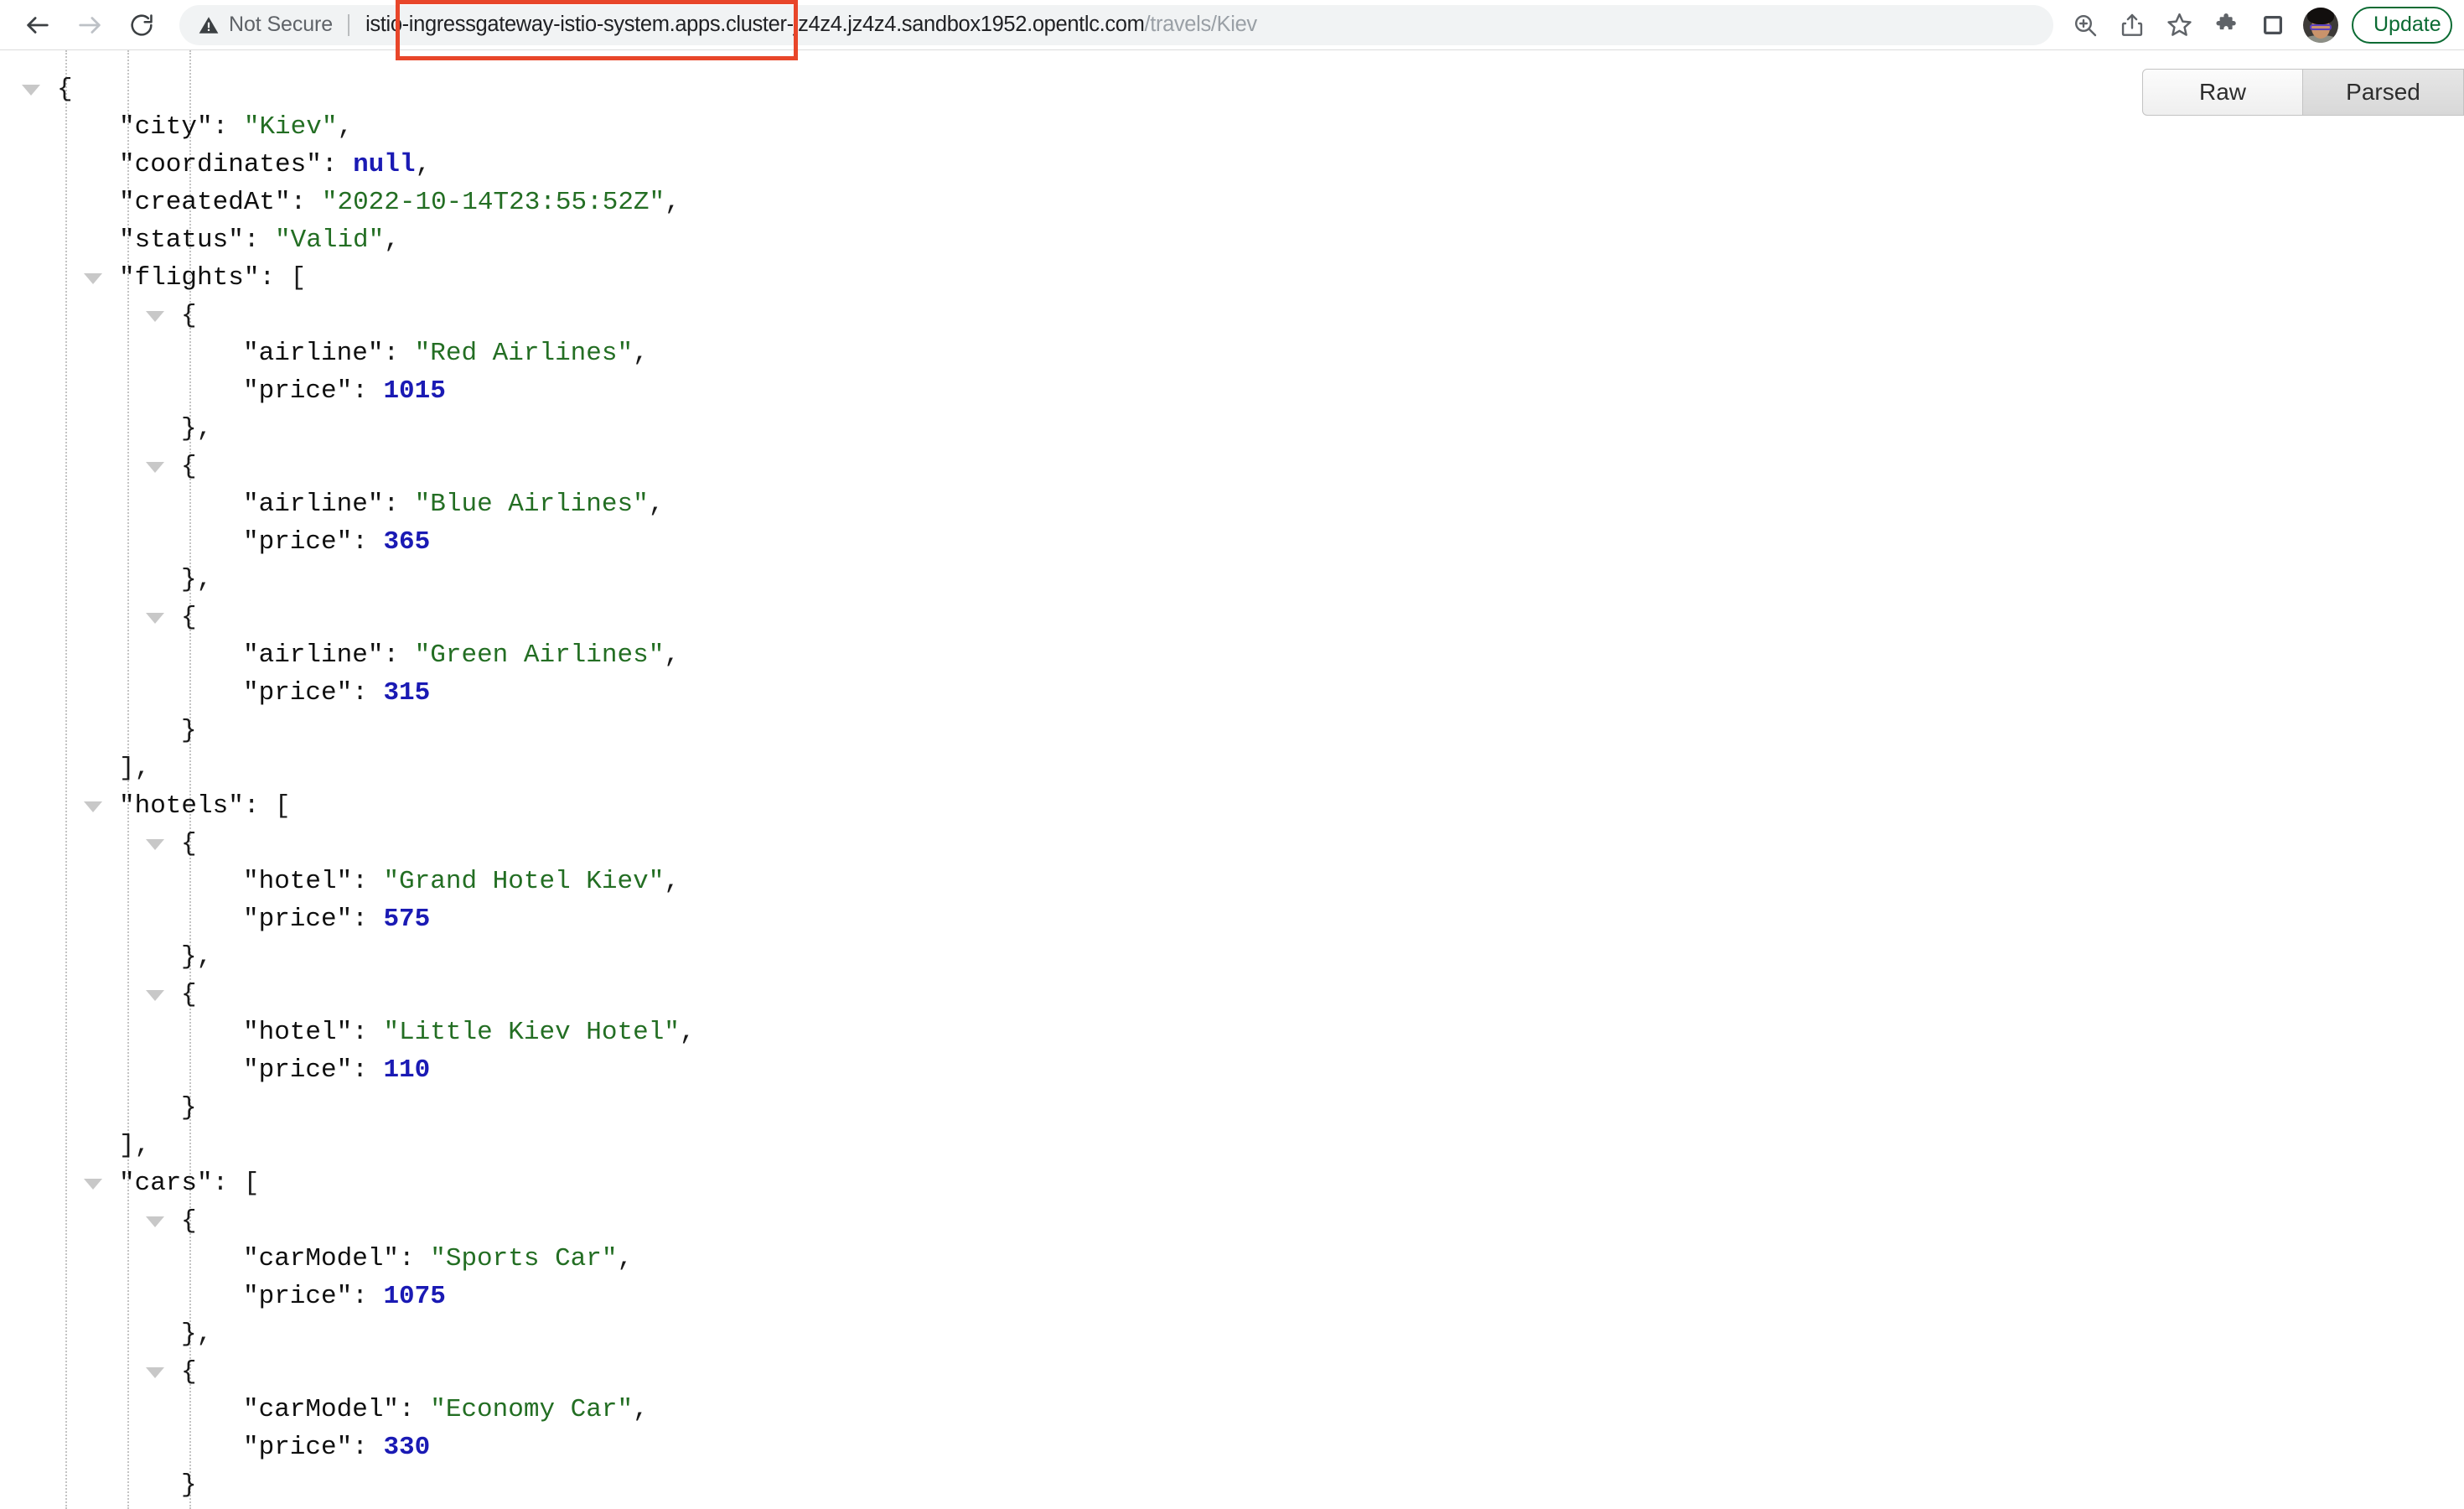 The width and height of the screenshot is (2464, 1509). What do you see at coordinates (1232, 504) in the screenshot?
I see `json-line: "airline": "Blue Airlines",` at bounding box center [1232, 504].